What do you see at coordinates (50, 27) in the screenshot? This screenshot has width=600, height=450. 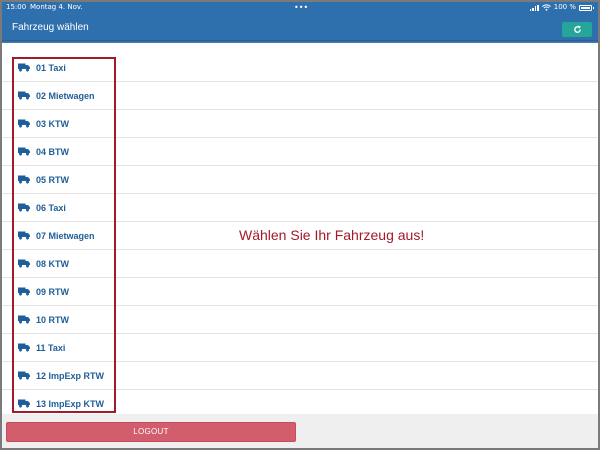 I see `page-title: Fahrzeug wählen` at bounding box center [50, 27].